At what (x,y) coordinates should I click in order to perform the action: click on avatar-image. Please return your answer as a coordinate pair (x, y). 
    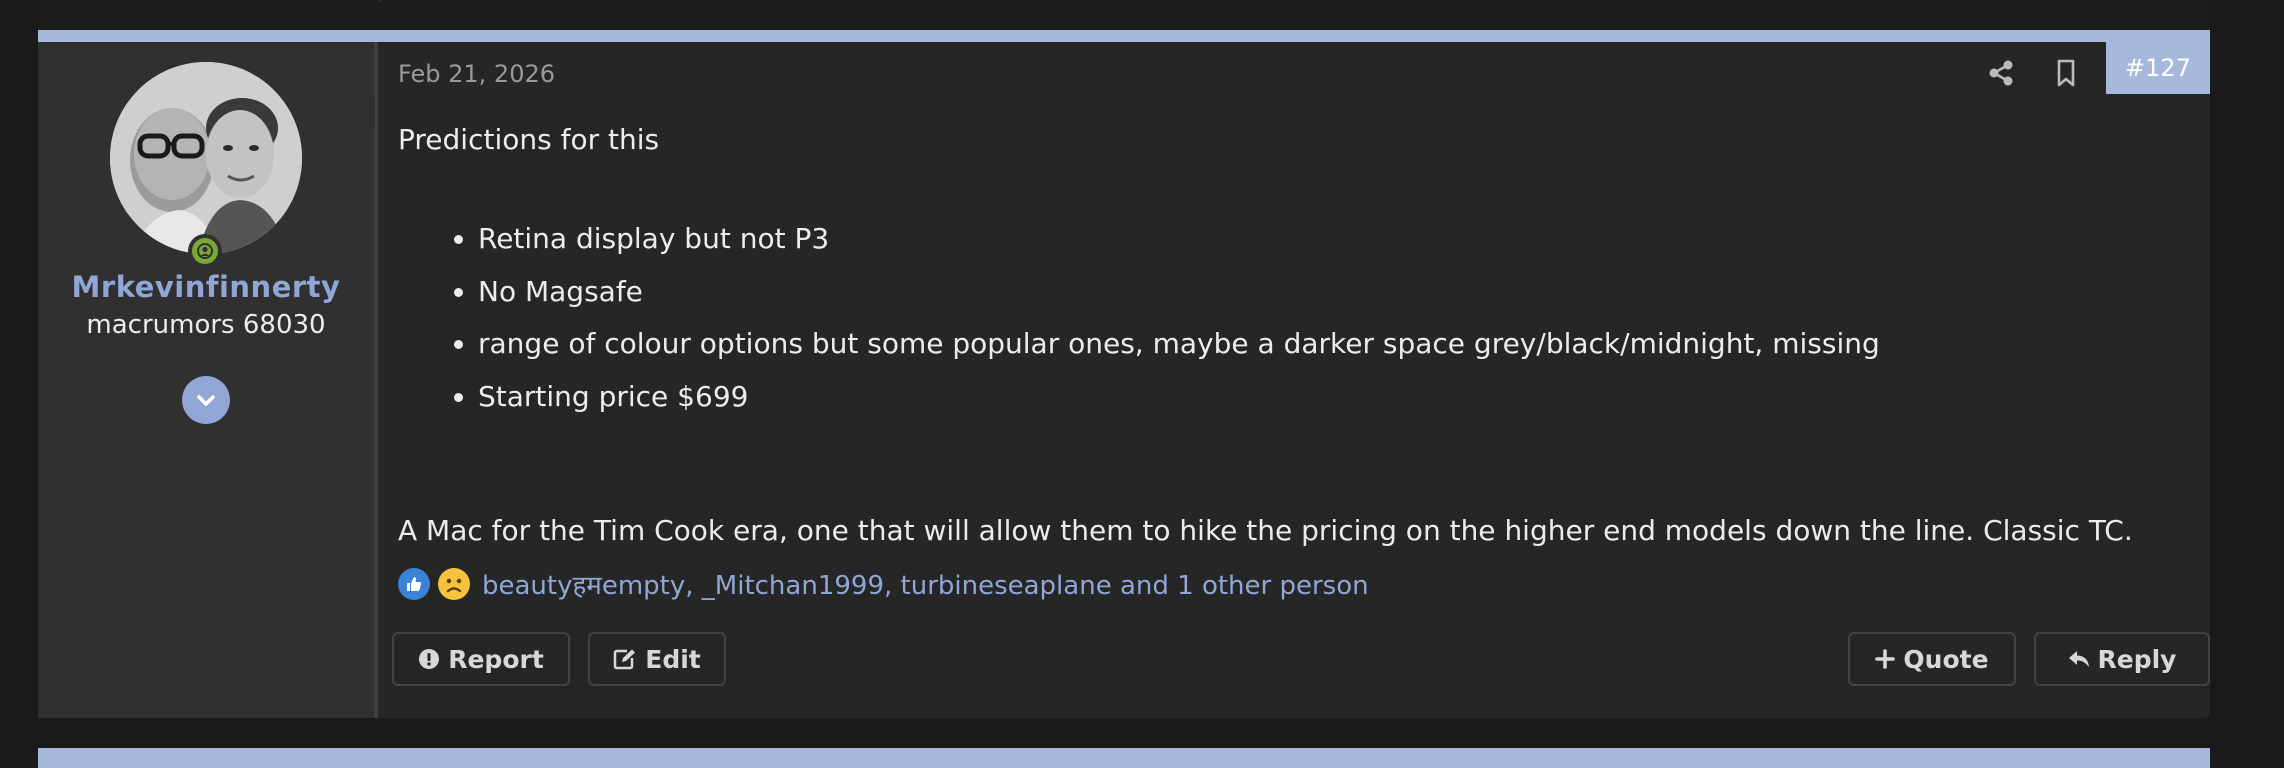
    Looking at the image, I should click on (206, 158).